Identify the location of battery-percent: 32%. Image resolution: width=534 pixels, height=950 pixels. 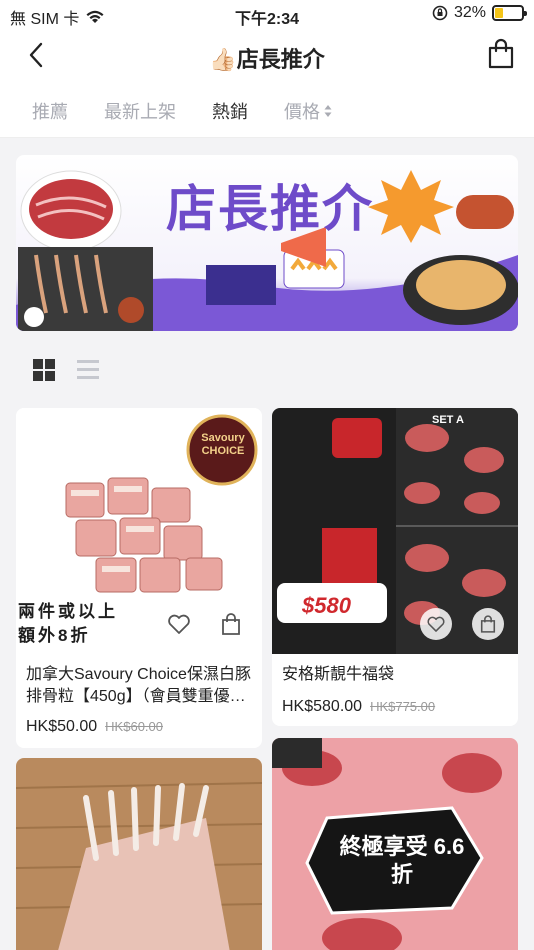
(469, 12).